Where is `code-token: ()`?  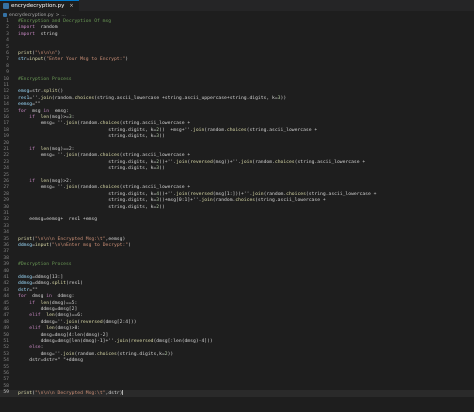 code-token: () is located at coordinates (60, 92).